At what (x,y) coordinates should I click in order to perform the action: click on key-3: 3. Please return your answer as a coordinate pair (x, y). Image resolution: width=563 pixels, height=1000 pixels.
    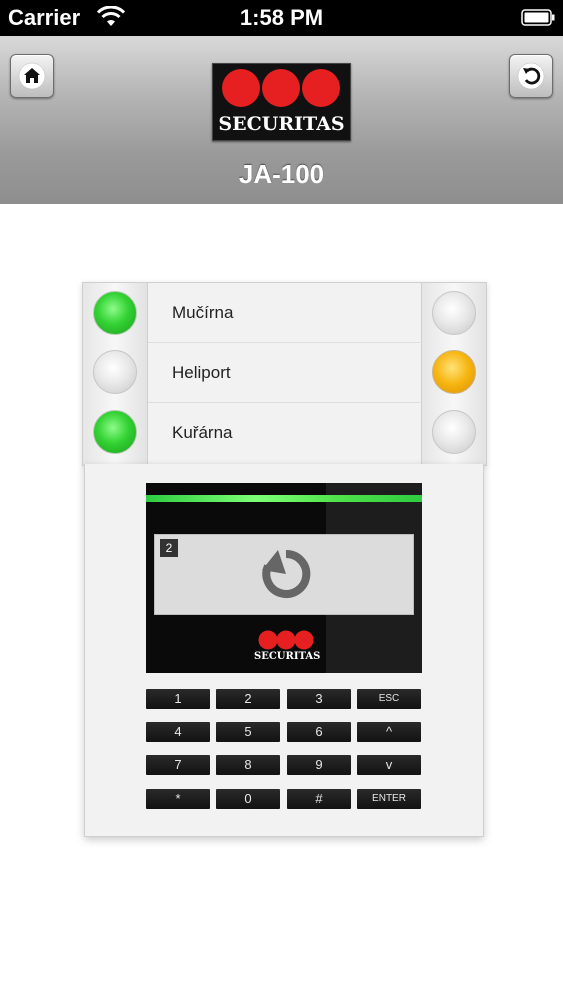
    Looking at the image, I should click on (319, 699).